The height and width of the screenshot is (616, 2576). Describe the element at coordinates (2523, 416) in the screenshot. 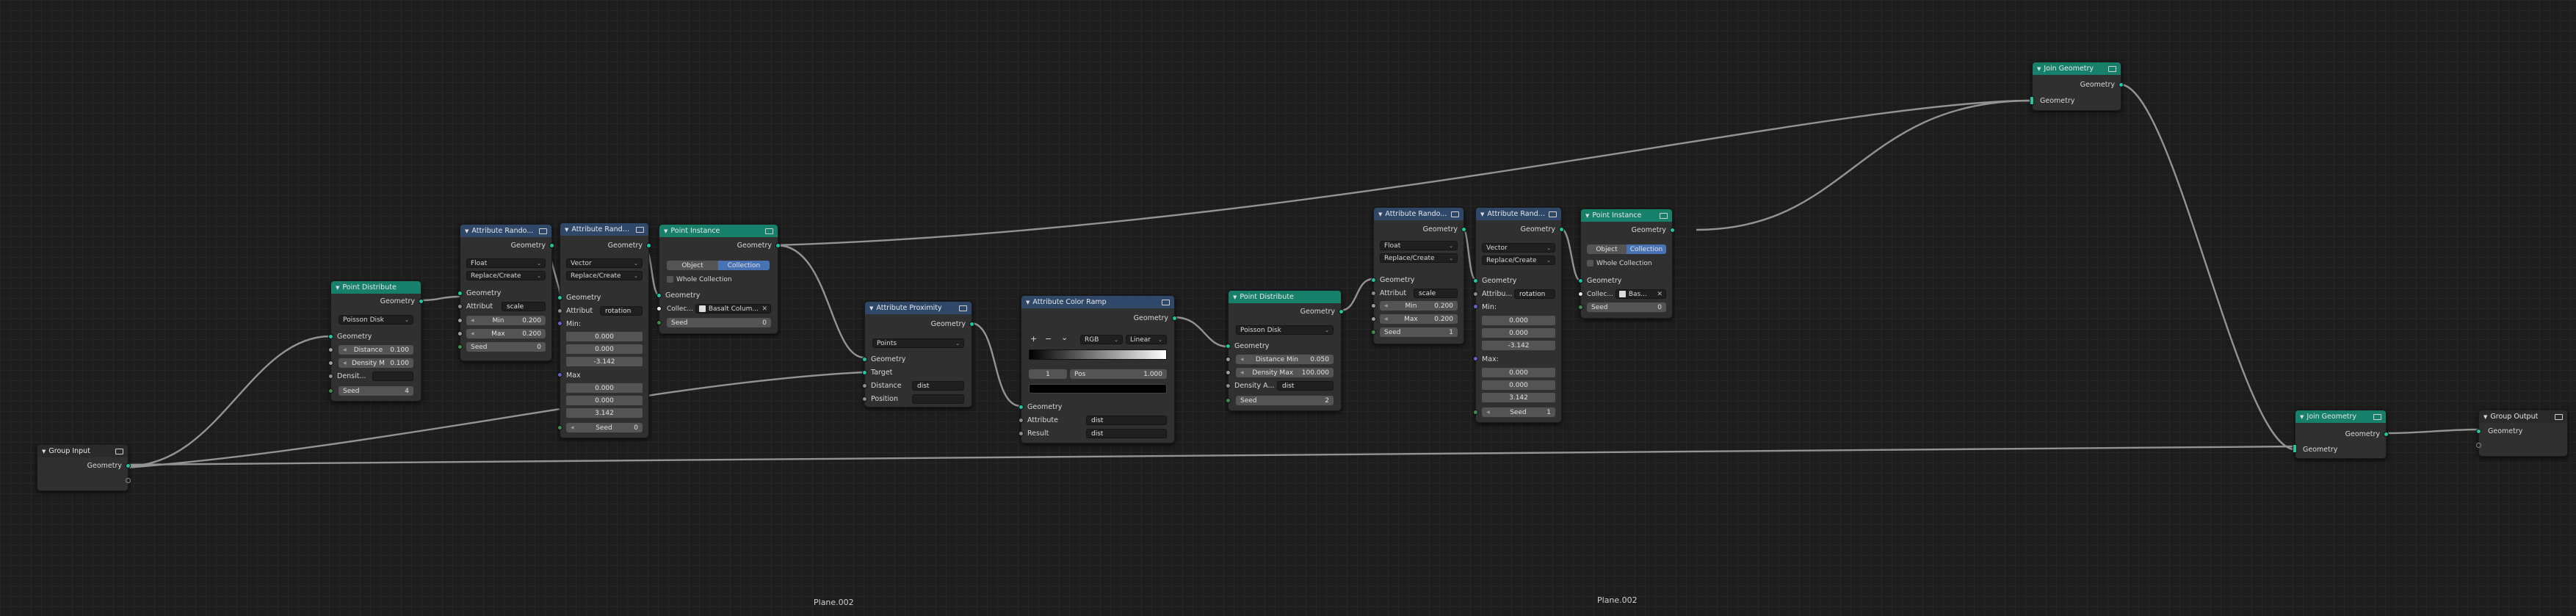

I see `node-header: ▼ Group Output` at that location.